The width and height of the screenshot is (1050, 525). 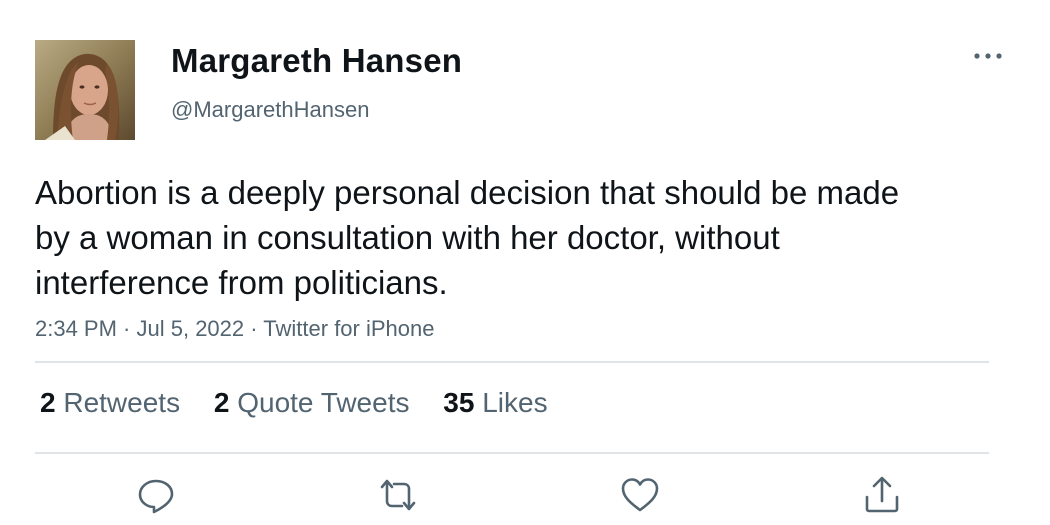 What do you see at coordinates (48, 402) in the screenshot?
I see `retweets-count: 2` at bounding box center [48, 402].